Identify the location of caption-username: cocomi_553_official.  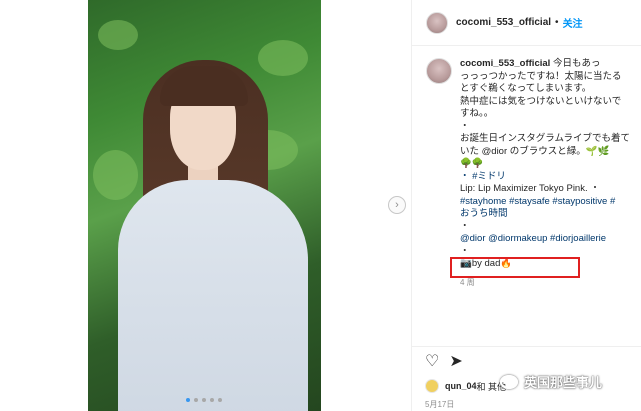
(505, 63).